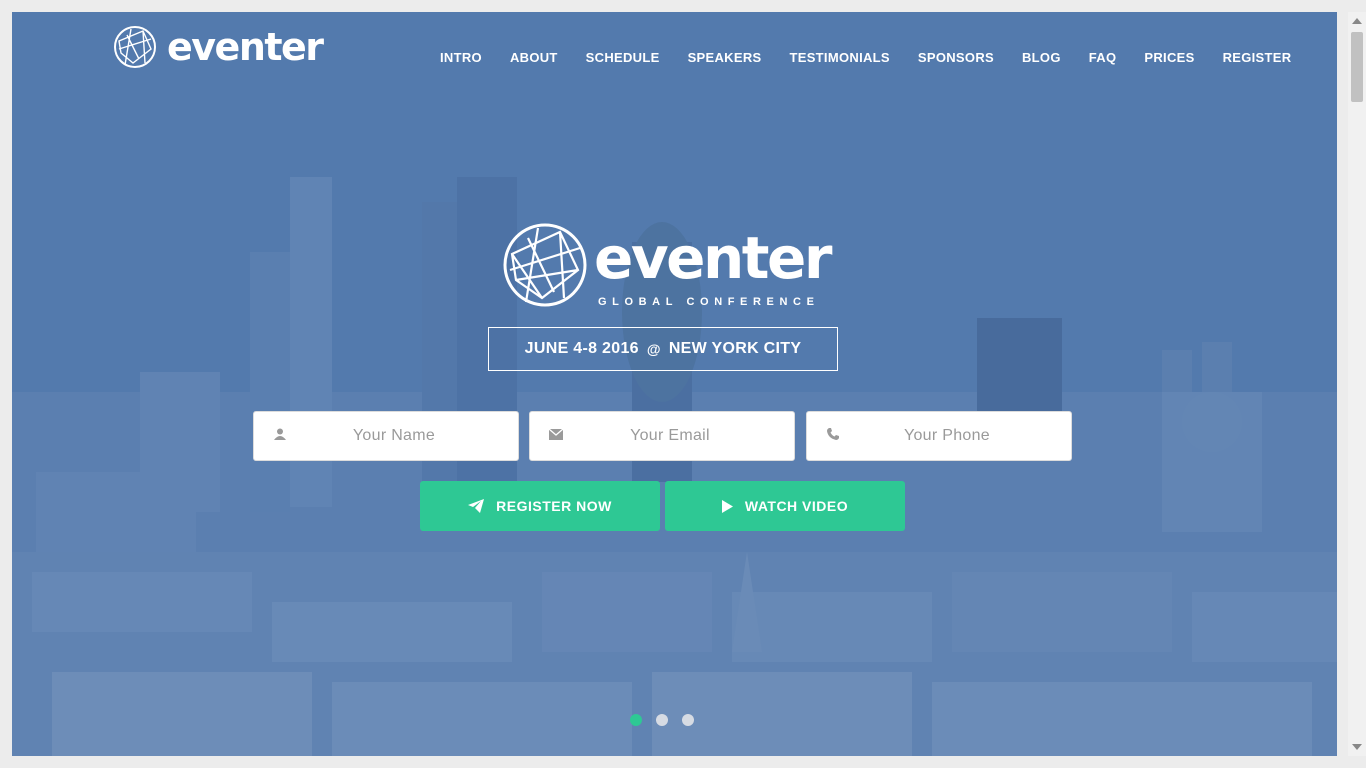  What do you see at coordinates (554, 506) in the screenshot?
I see `register-now-label: REGISTER NOW` at bounding box center [554, 506].